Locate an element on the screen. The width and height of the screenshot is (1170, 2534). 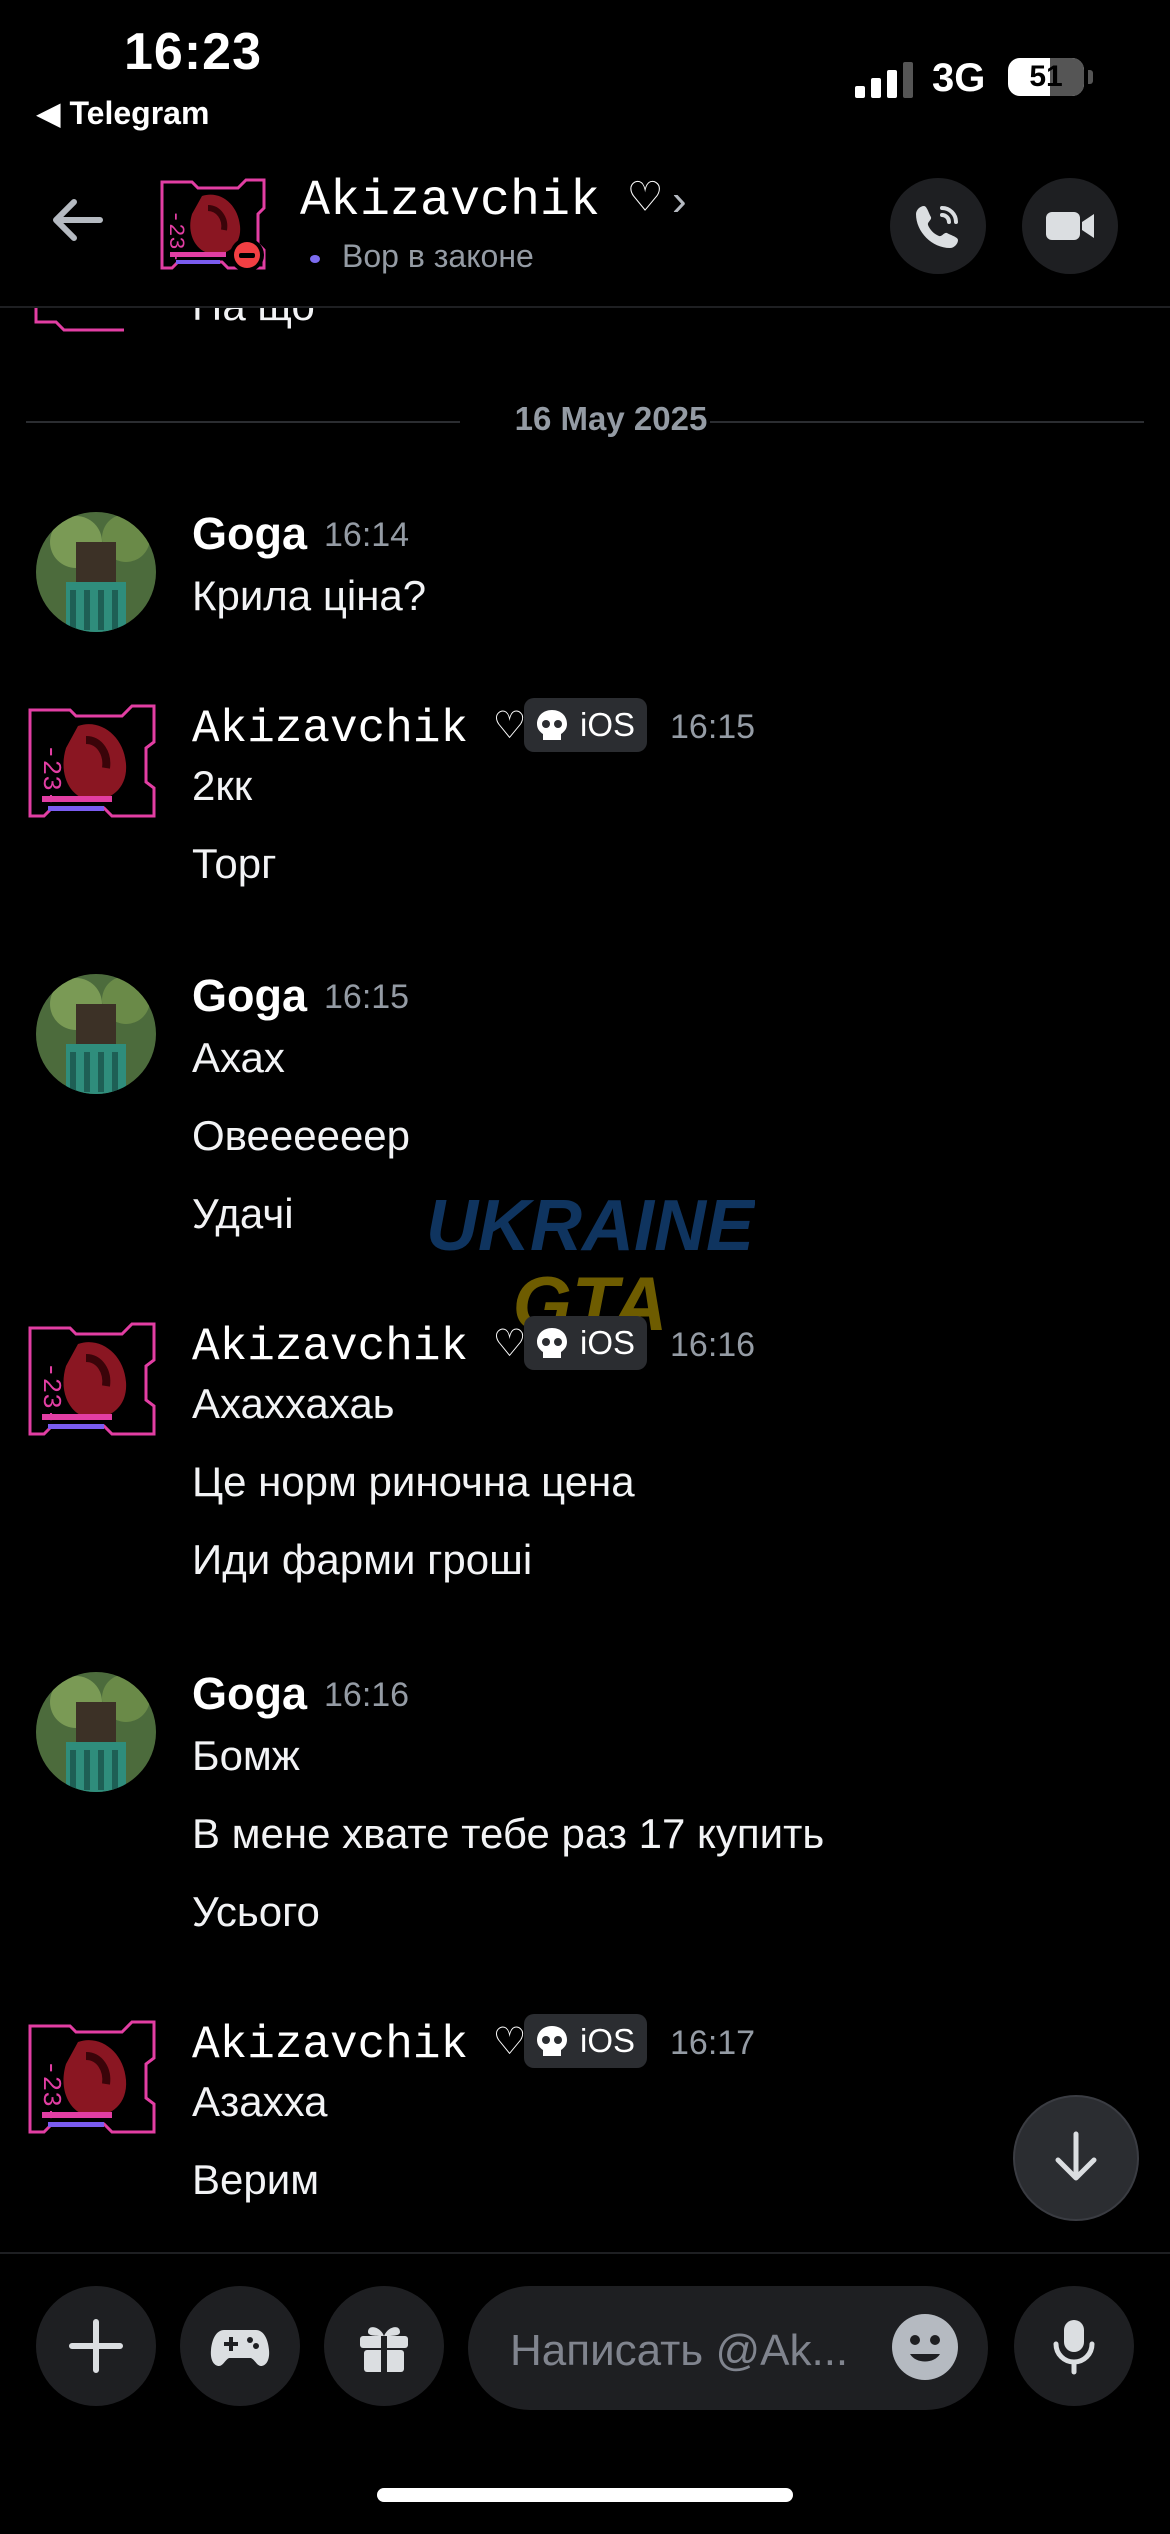
video-camera-icon is located at coordinates (1070, 226).